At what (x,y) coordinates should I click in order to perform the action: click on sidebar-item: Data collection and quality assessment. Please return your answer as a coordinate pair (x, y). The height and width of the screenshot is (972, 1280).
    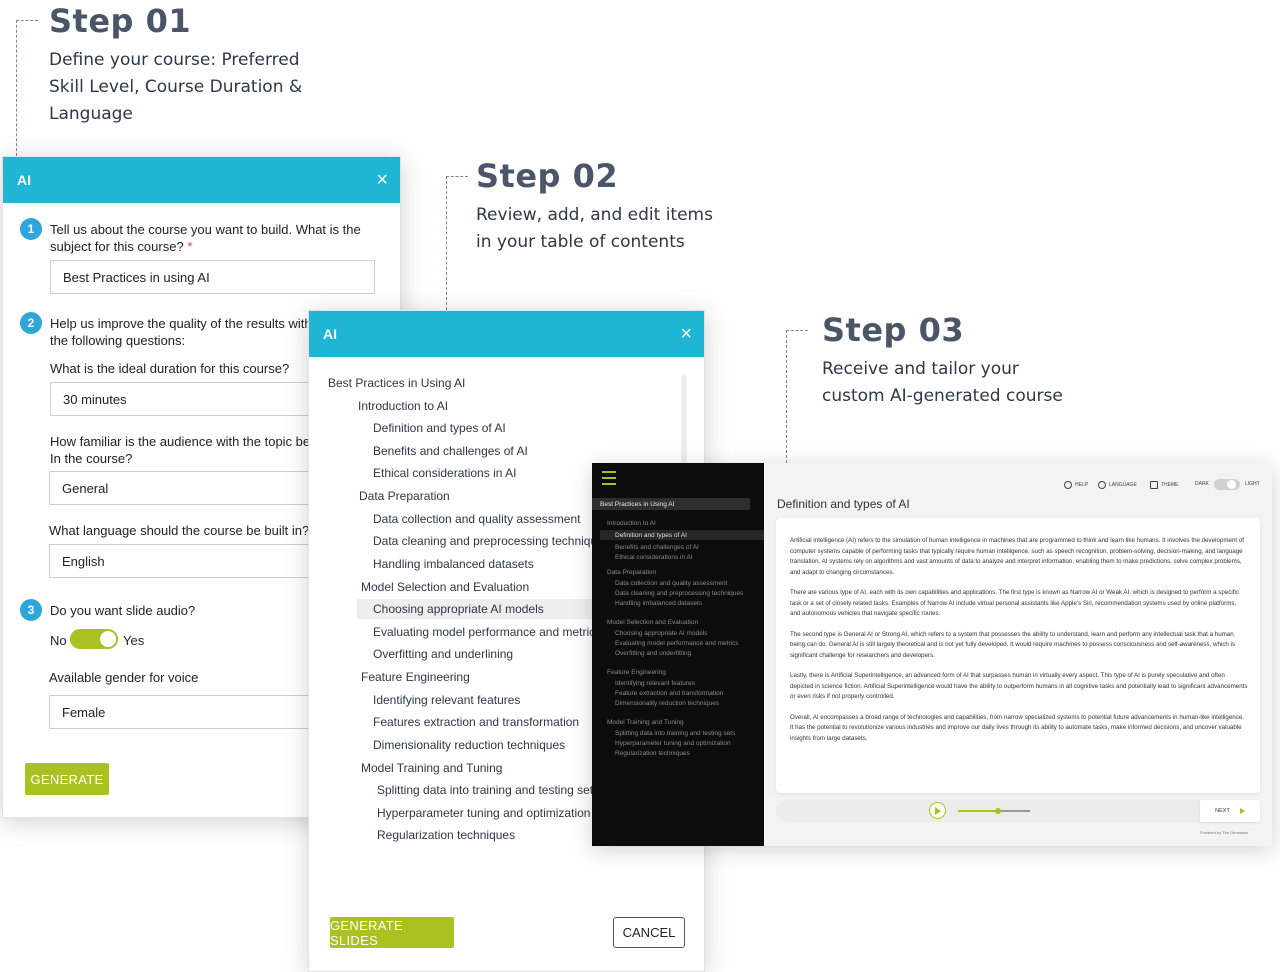
    Looking at the image, I should click on (671, 583).